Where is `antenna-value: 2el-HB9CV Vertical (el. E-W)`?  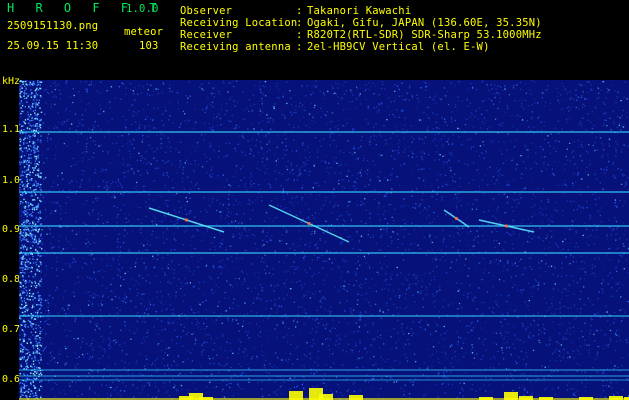 antenna-value: 2el-HB9CV Vertical (el. E-W) is located at coordinates (398, 47).